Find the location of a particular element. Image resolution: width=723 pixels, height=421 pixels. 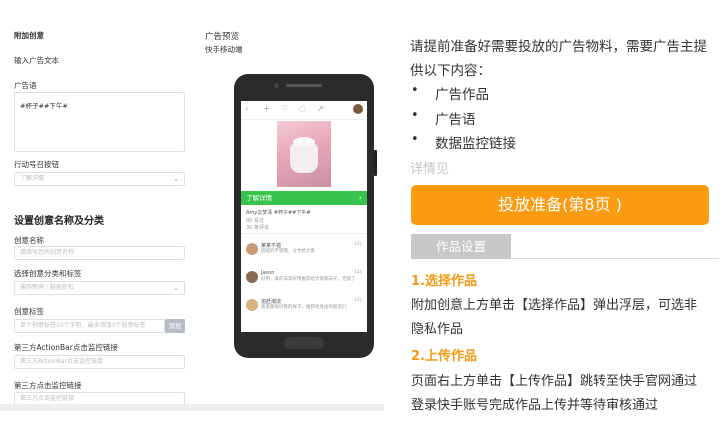

comment-text: 看着都很好看的样子，推荐给身边的朋友们 is located at coordinates (304, 307).